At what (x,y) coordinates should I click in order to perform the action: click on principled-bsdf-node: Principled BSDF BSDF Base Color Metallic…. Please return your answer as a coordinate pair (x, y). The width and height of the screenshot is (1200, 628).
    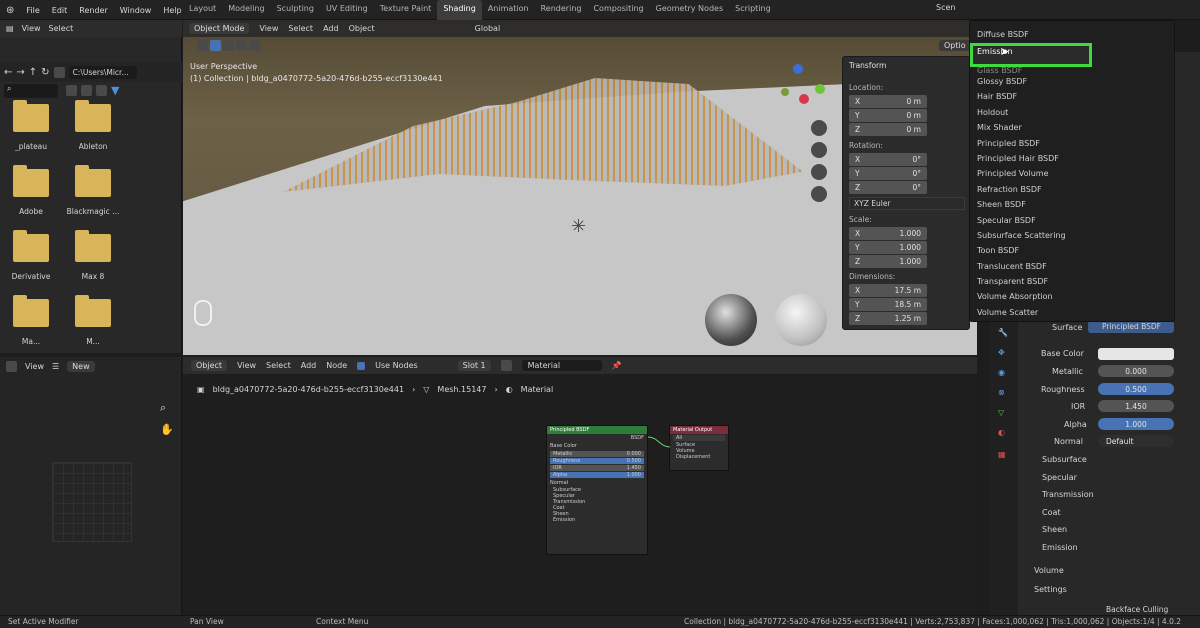
    Looking at the image, I should click on (597, 490).